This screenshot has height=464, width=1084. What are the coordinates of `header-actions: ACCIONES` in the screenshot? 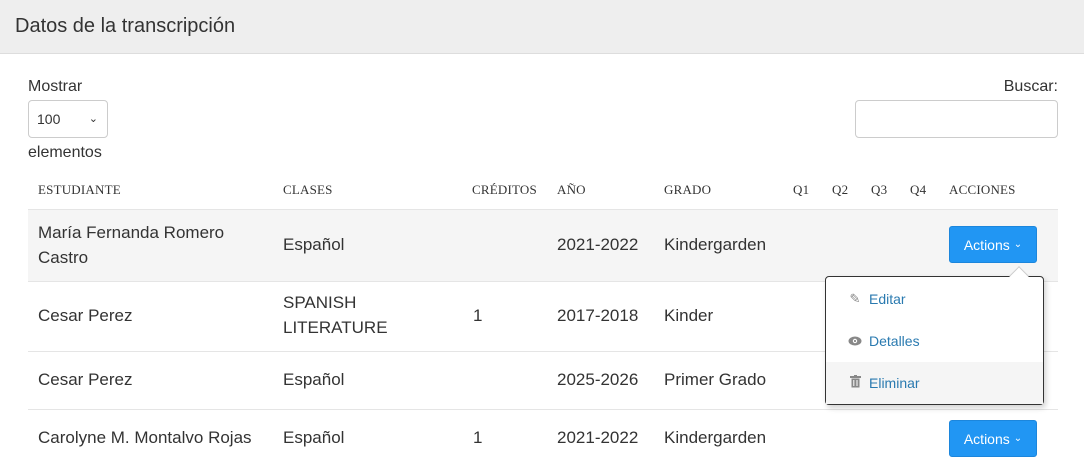 It's located at (982, 189).